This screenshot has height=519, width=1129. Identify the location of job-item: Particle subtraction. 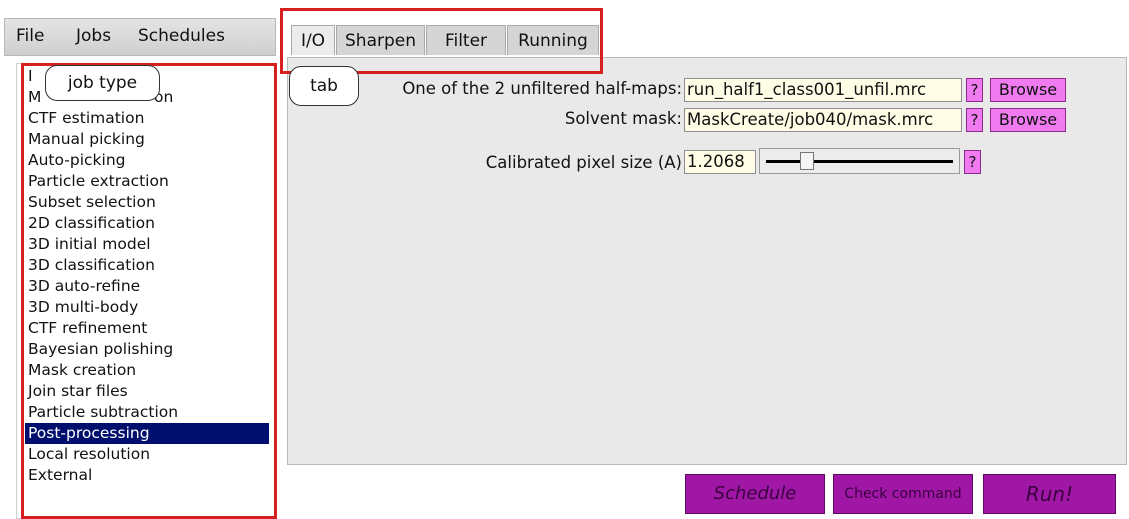
(147, 412).